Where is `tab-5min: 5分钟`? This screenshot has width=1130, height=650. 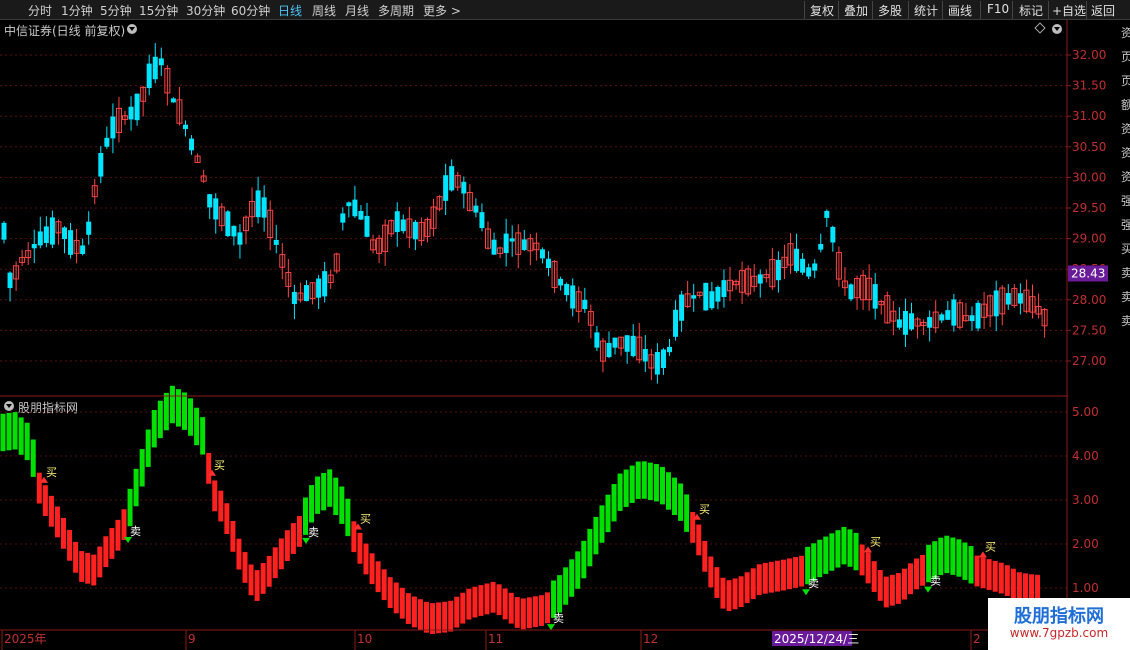 tab-5min: 5分钟 is located at coordinates (116, 10).